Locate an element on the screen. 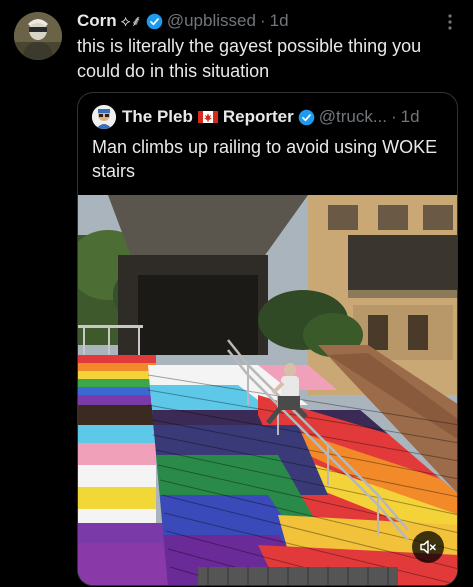 This screenshot has width=473, height=587. more-options-icon is located at coordinates (450, 22).